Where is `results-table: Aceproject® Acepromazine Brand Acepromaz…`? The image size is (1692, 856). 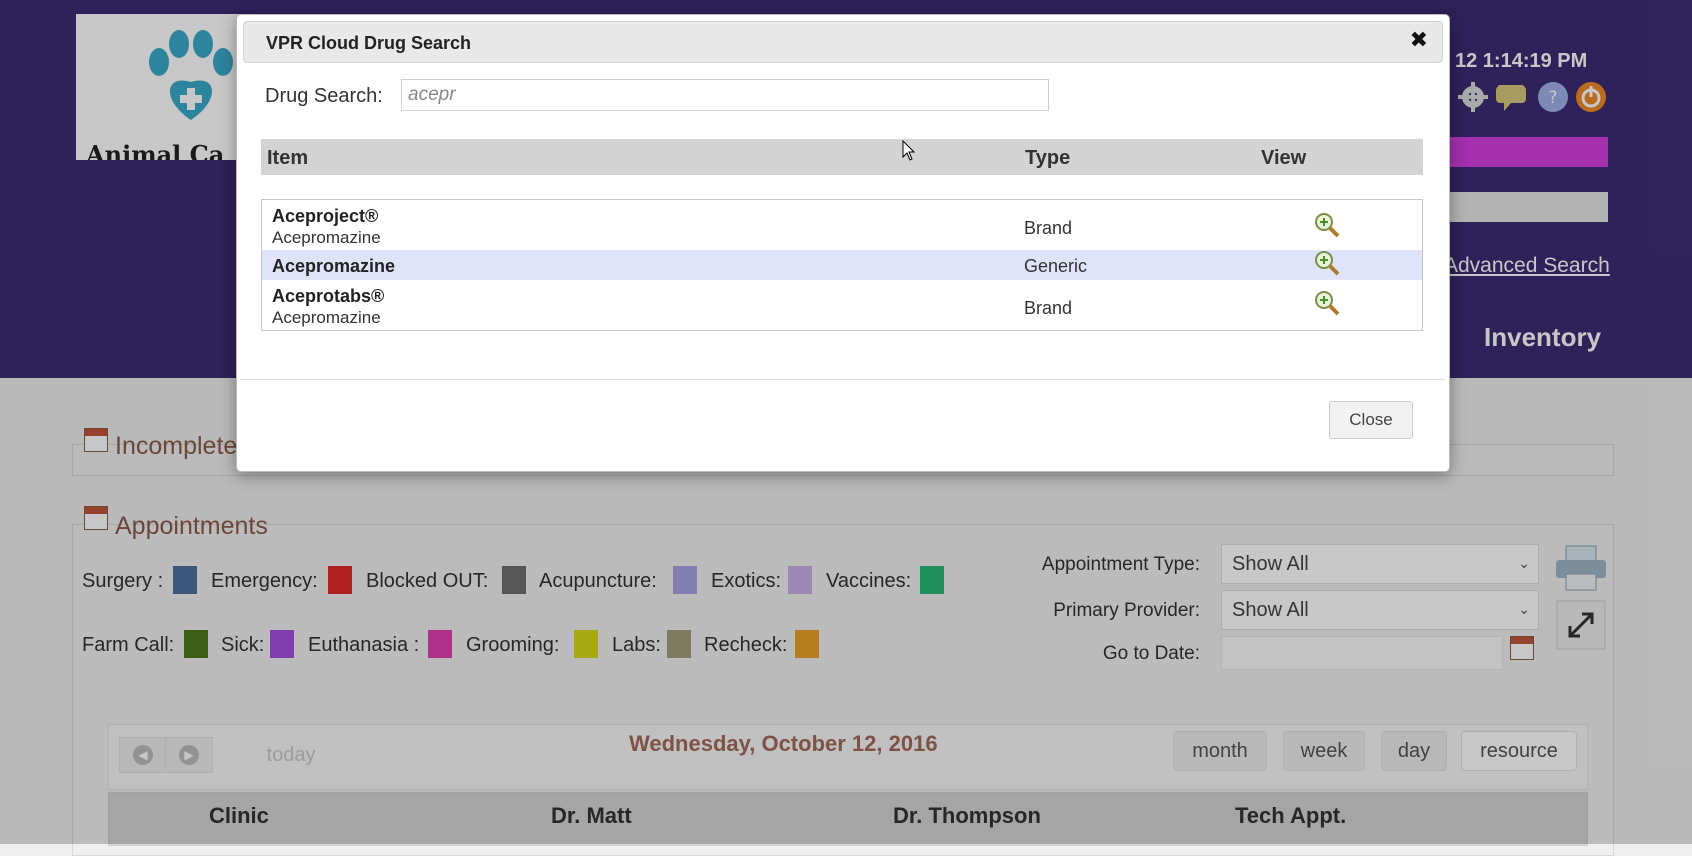 results-table: Aceproject® Acepromazine Brand Acepromaz… is located at coordinates (842, 265).